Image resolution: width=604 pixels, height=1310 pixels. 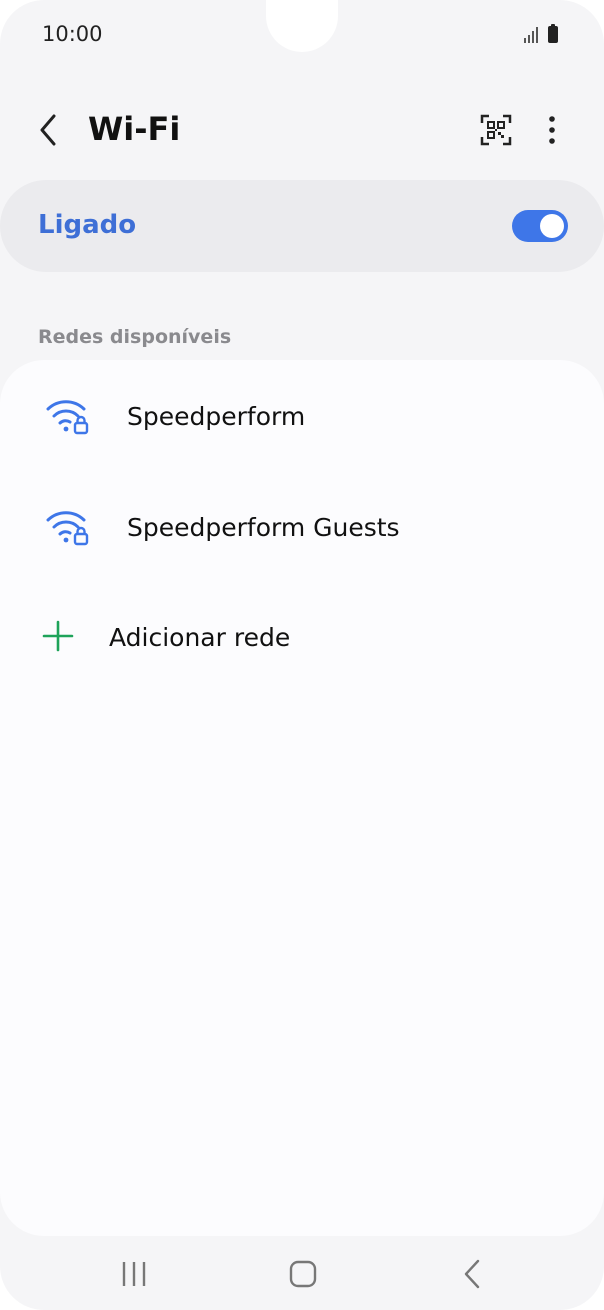 I want to click on more-options-button, so click(x=552, y=130).